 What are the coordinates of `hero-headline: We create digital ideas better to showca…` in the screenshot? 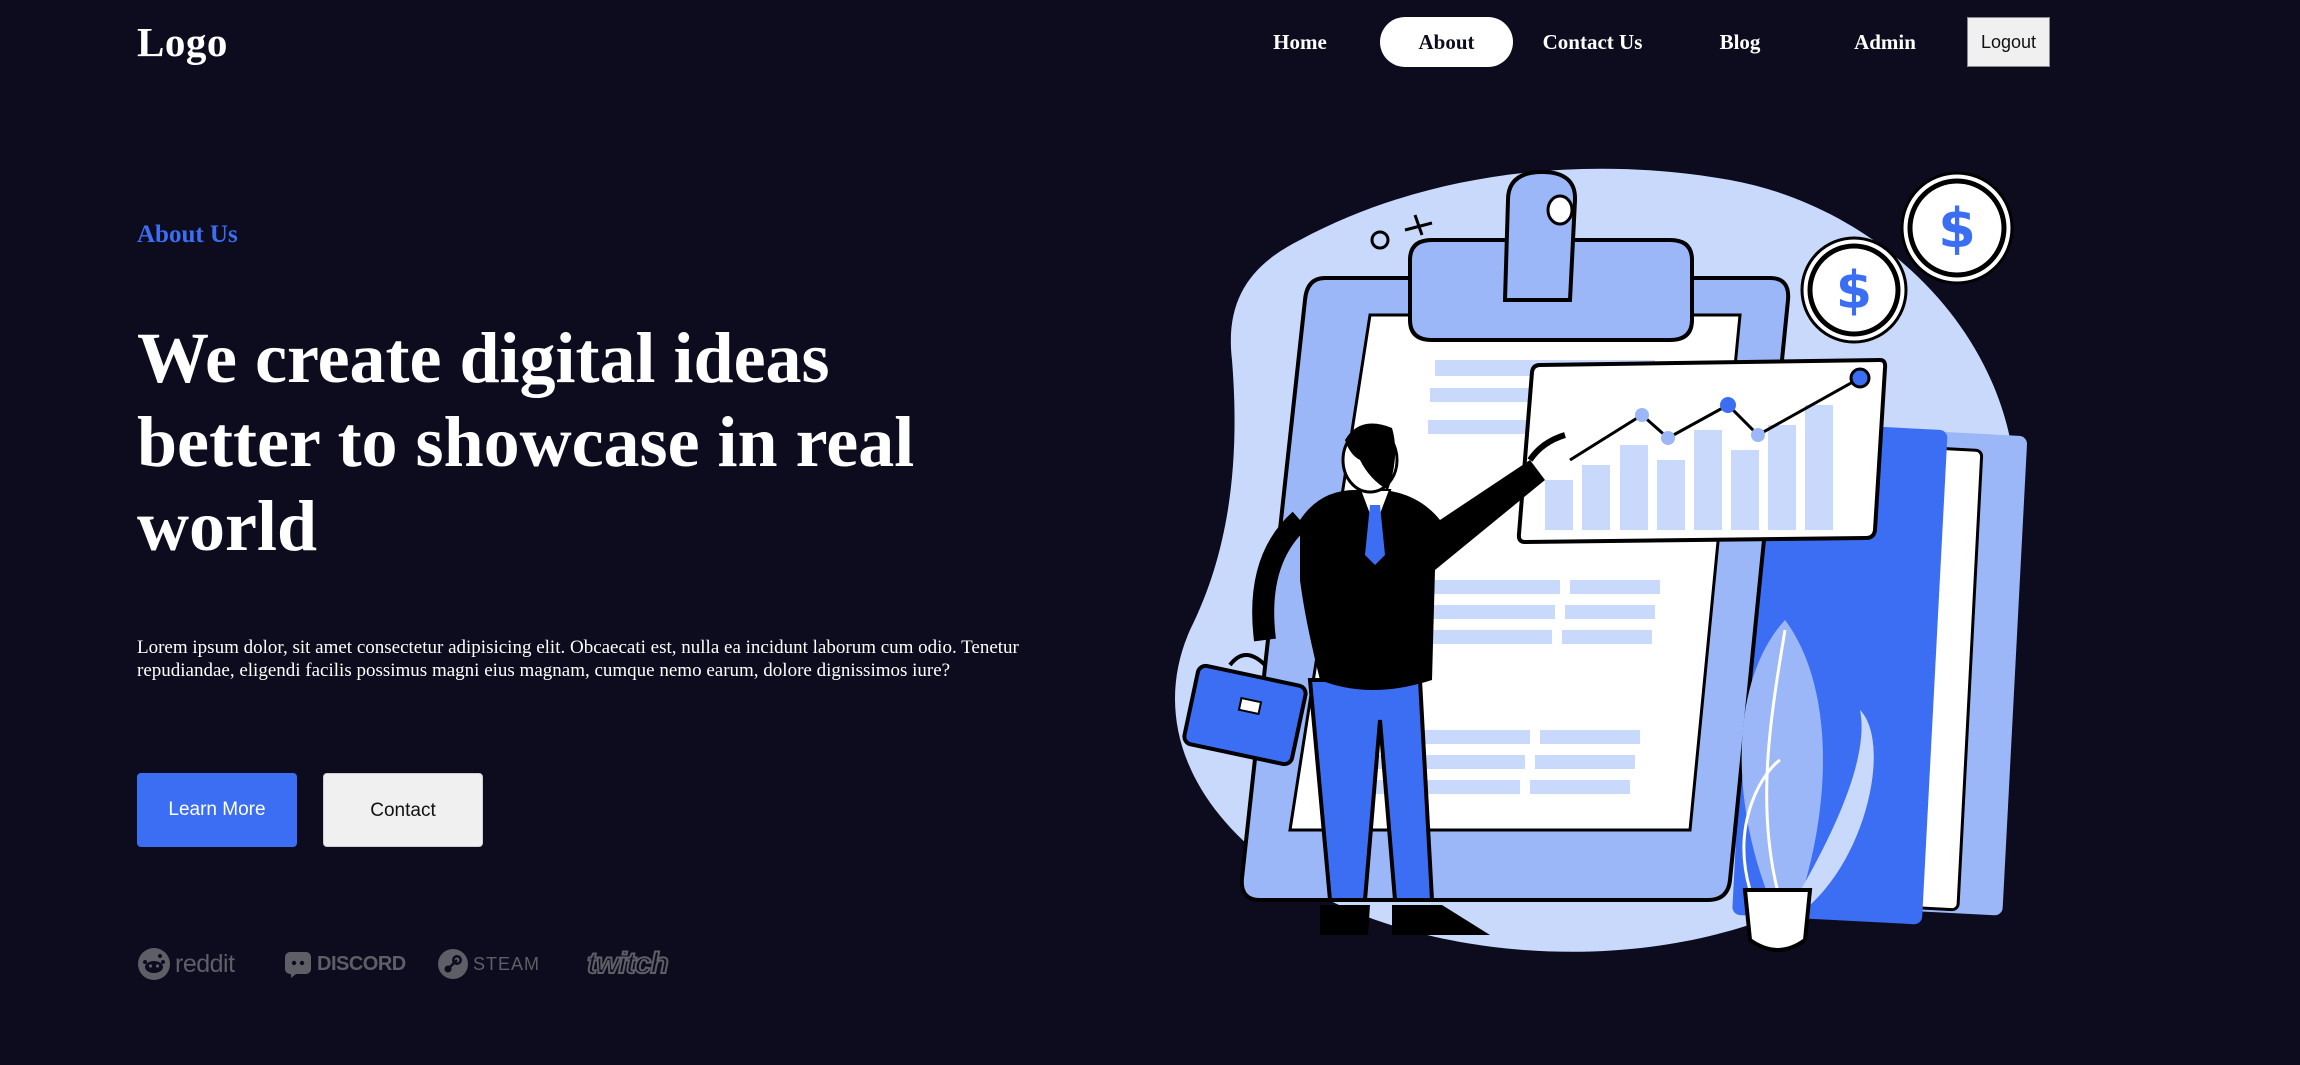 It's located at (587, 442).